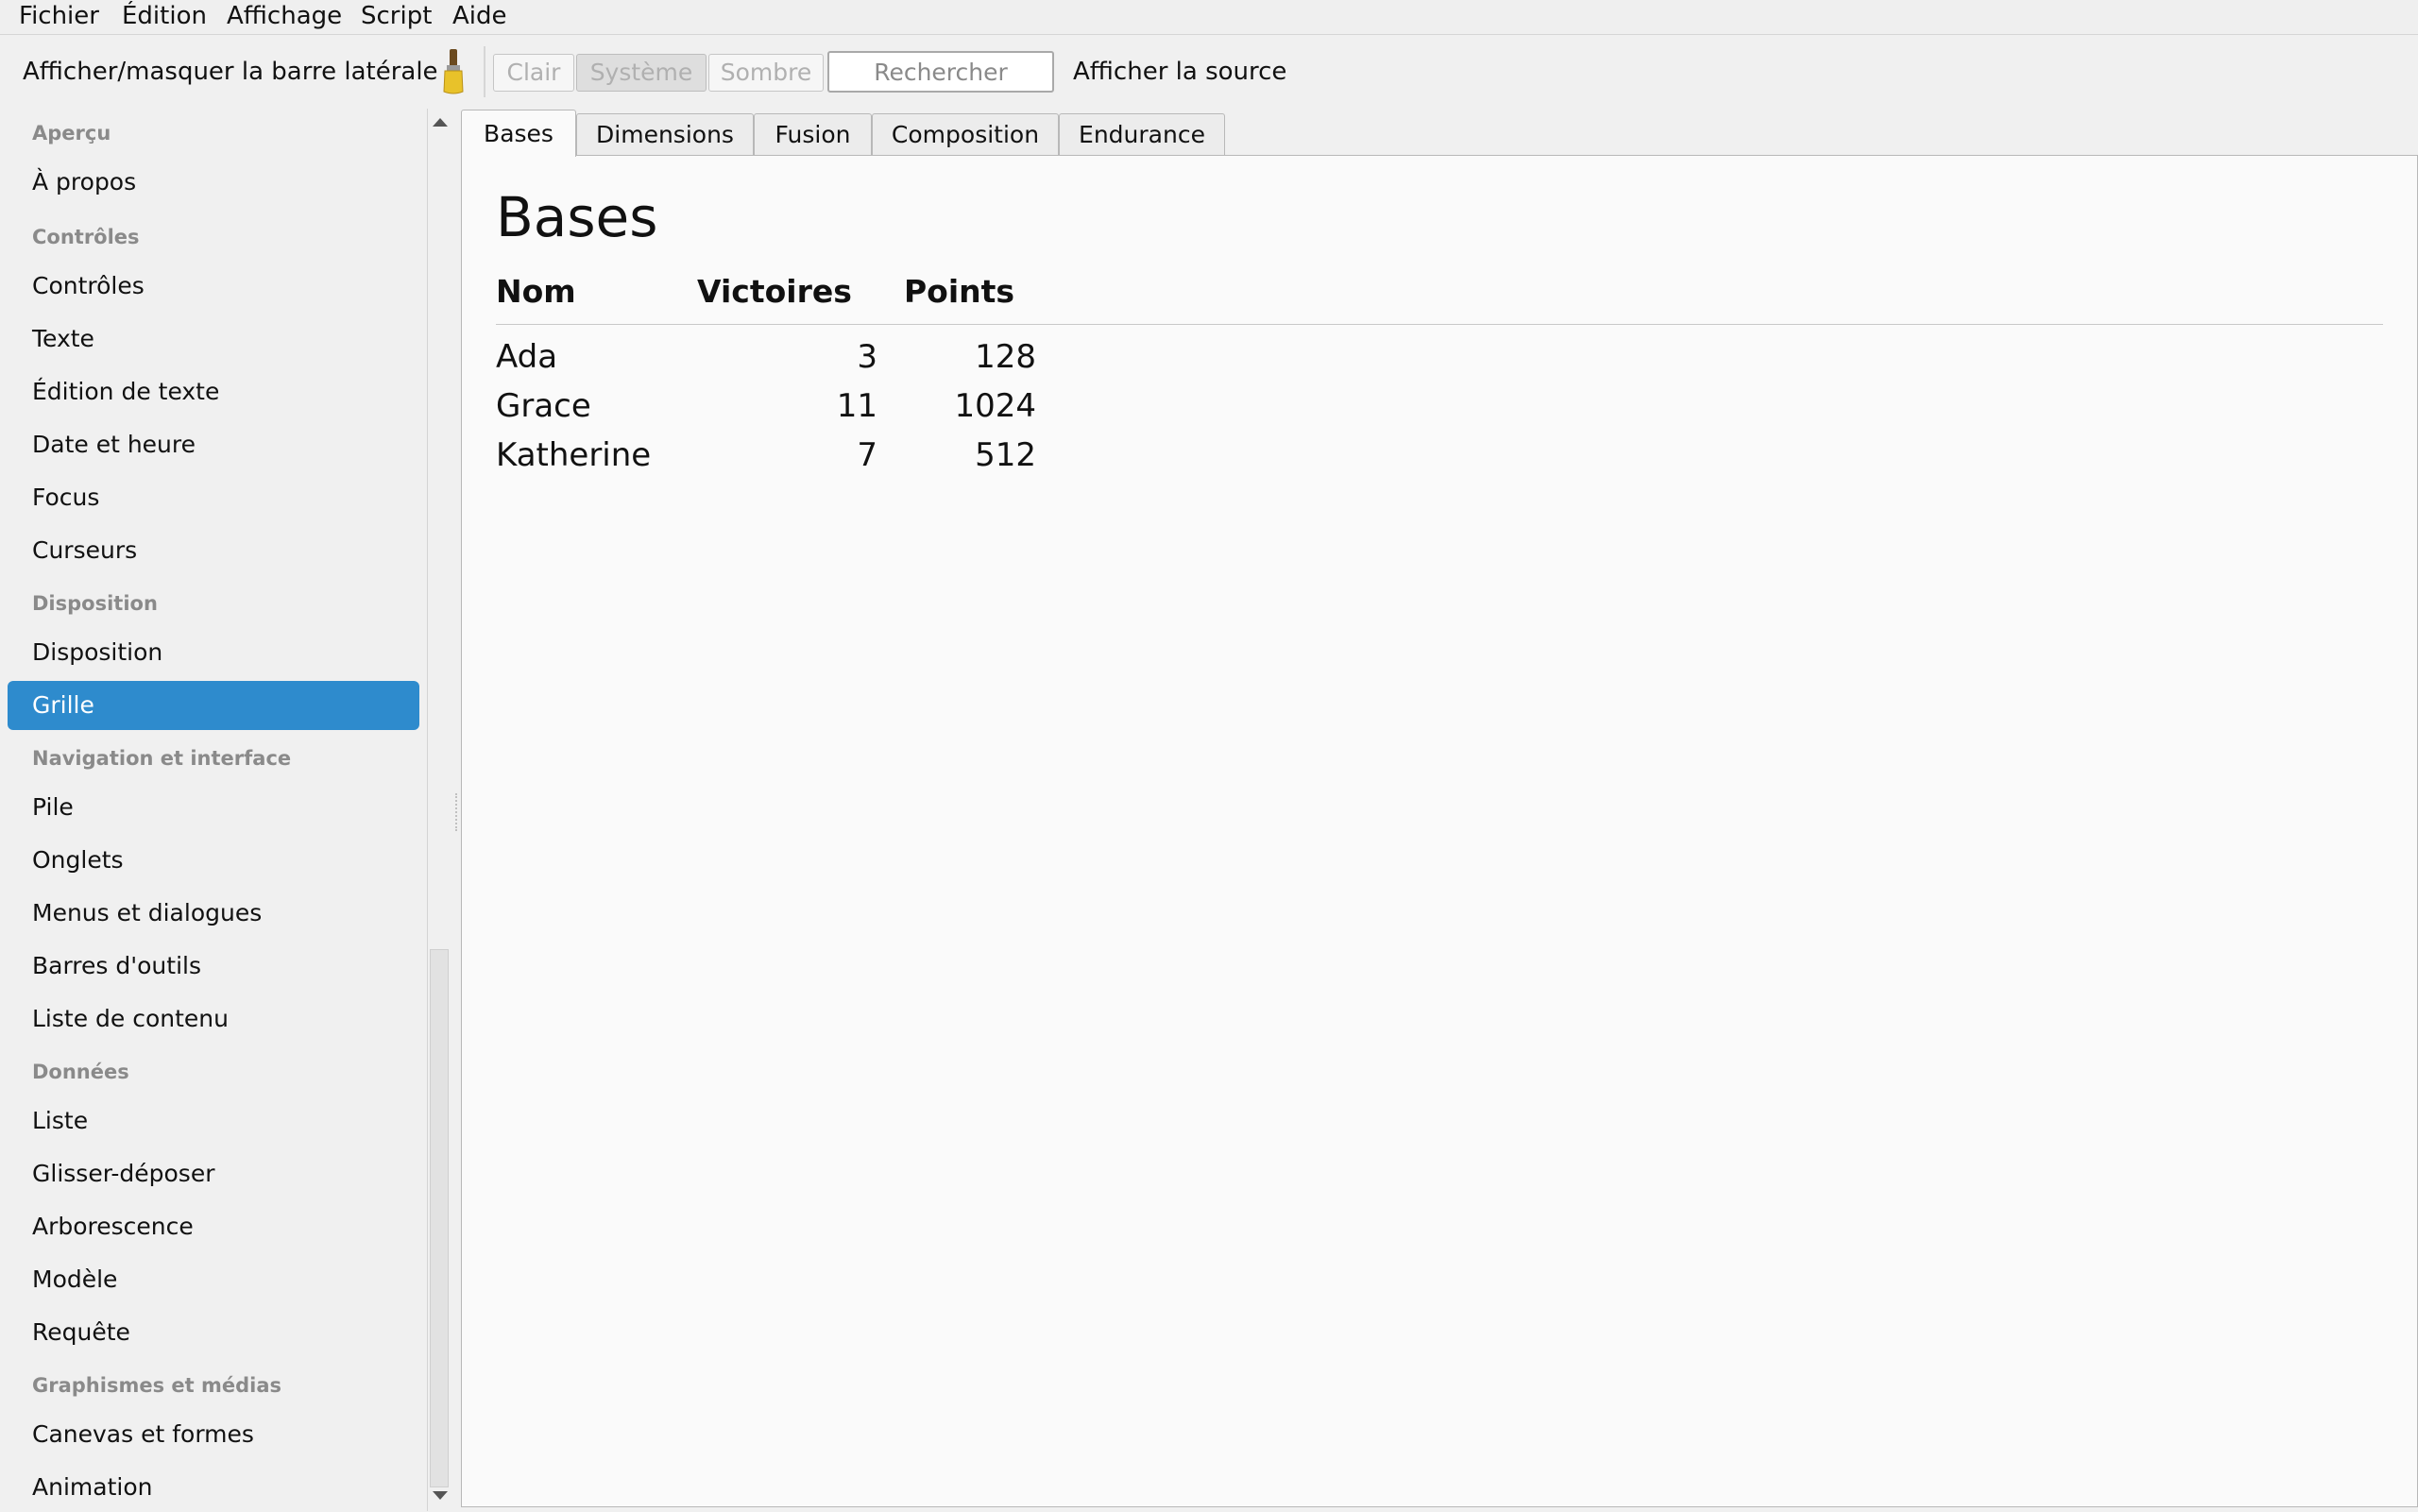 Image resolution: width=2418 pixels, height=1512 pixels. I want to click on sidebar-item-curseurs: Curseurs, so click(213, 550).